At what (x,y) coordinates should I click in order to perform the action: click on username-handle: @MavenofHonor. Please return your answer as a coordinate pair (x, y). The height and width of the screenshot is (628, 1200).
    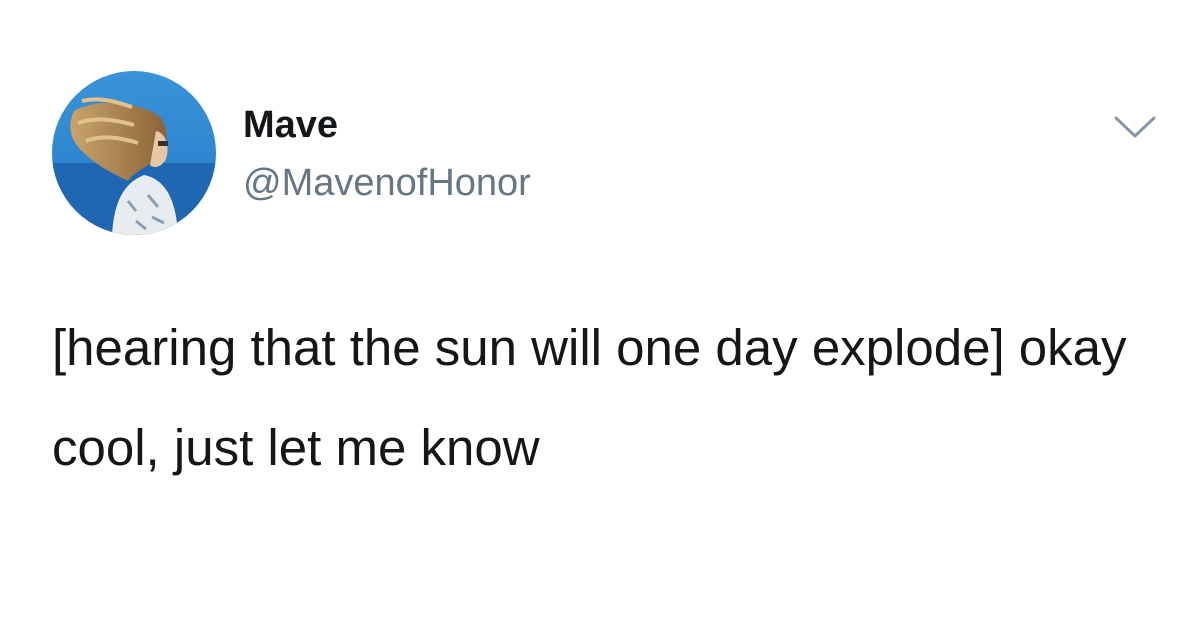
    Looking at the image, I should click on (387, 183).